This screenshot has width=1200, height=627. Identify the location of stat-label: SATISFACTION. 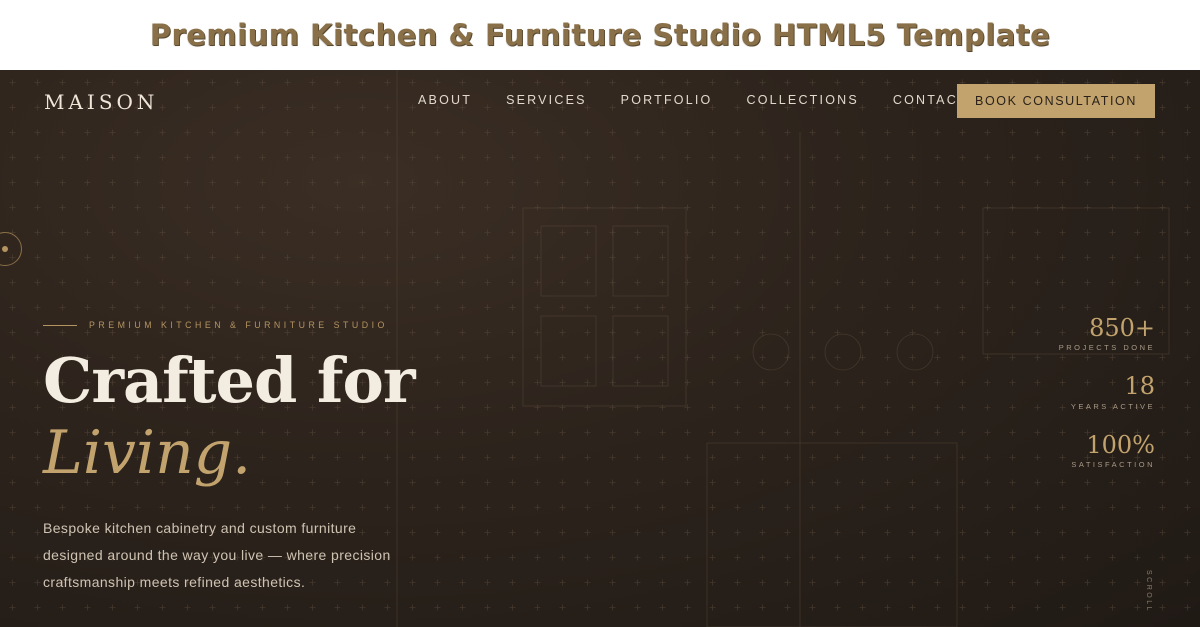
(1113, 465).